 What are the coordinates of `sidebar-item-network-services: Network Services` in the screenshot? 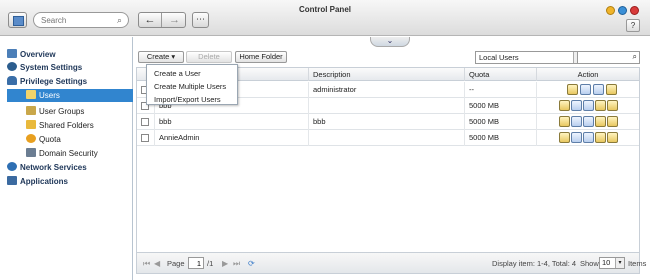 It's located at (47, 167).